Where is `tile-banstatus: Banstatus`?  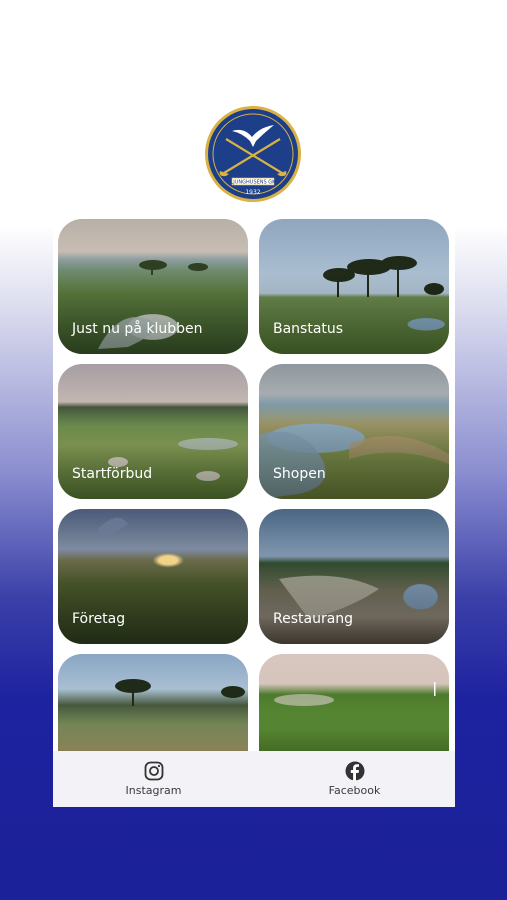 tile-banstatus: Banstatus is located at coordinates (354, 286).